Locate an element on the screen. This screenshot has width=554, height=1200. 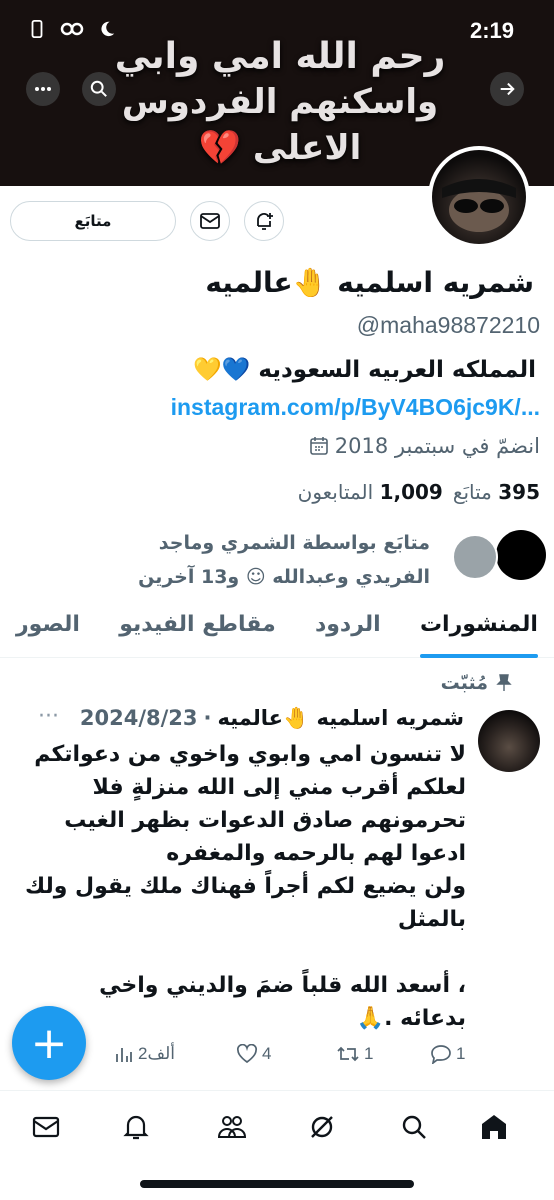
profile-tabs: المنشورات الردود مقاطع الفيديو الصور is located at coordinates (277, 629).